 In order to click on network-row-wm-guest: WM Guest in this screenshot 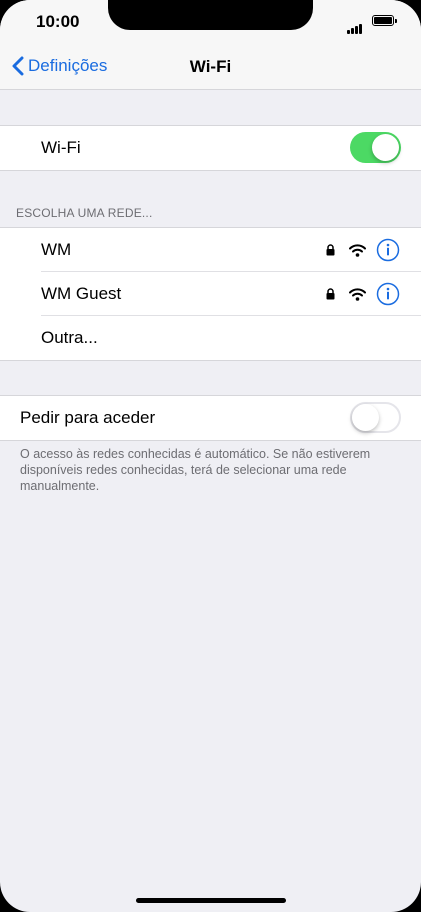, I will do `click(210, 294)`.